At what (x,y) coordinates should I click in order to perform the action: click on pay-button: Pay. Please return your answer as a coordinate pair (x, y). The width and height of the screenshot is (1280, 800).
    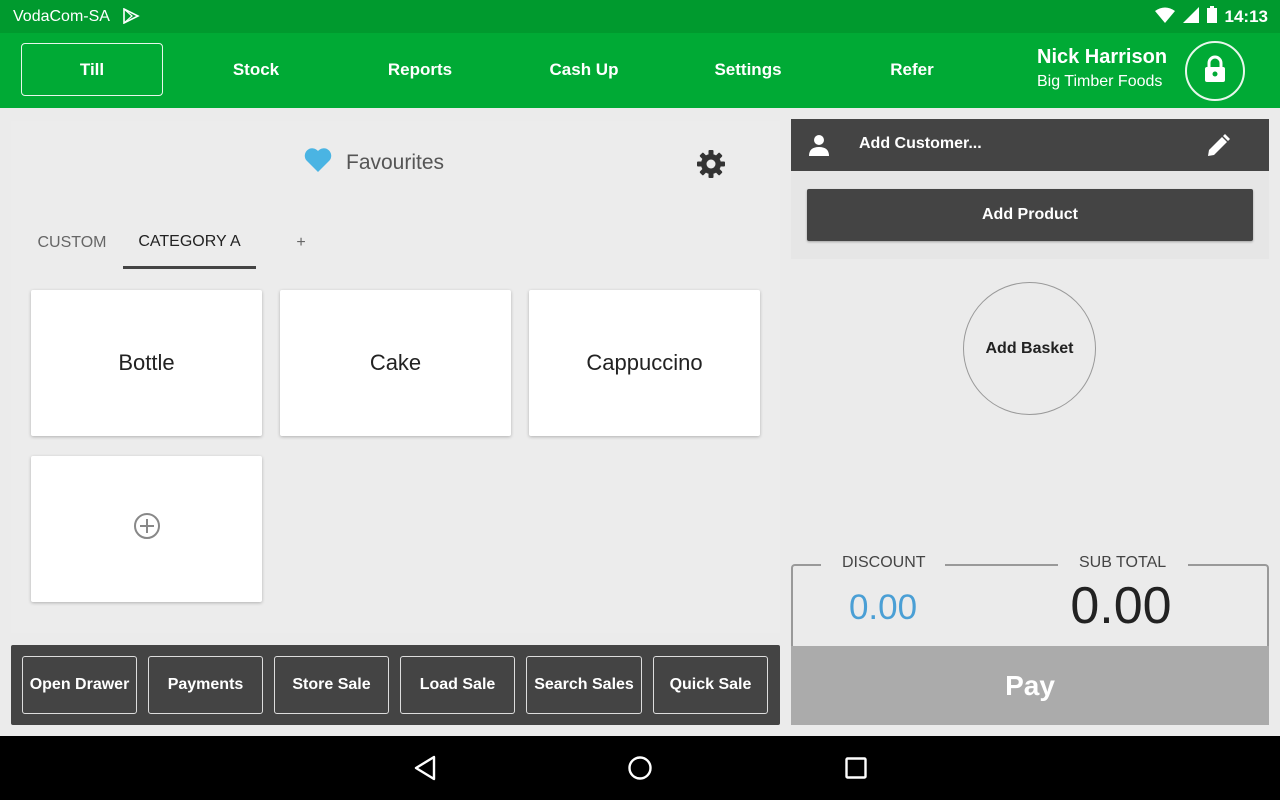
    Looking at the image, I should click on (1030, 685).